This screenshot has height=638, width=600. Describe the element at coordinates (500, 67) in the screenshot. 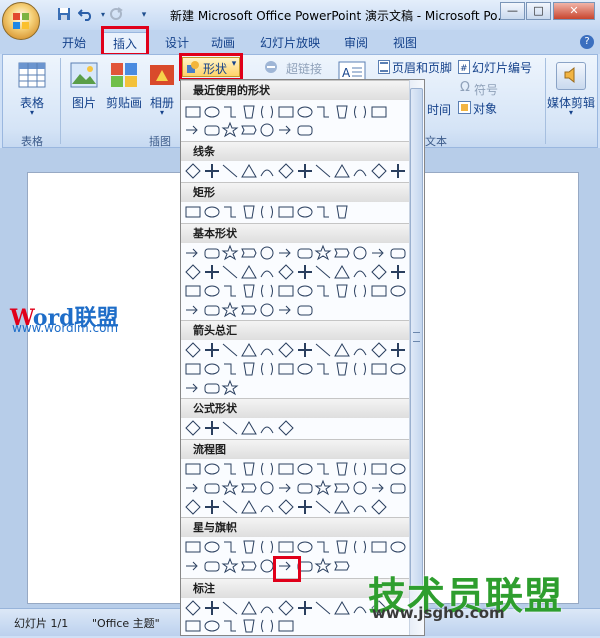

I see `slide-number-button: # 幻灯片编号` at that location.